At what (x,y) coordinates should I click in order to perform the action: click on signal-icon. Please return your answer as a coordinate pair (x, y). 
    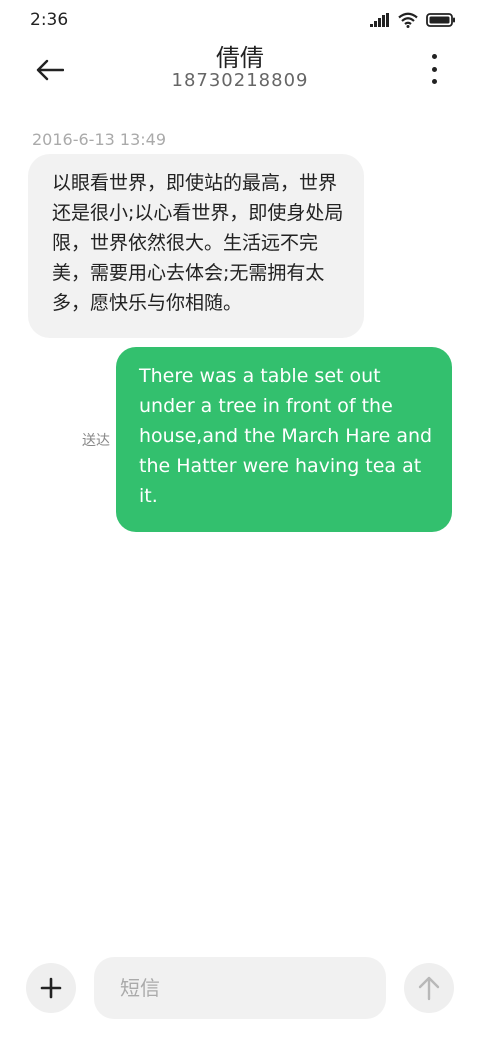
    Looking at the image, I should click on (379, 20).